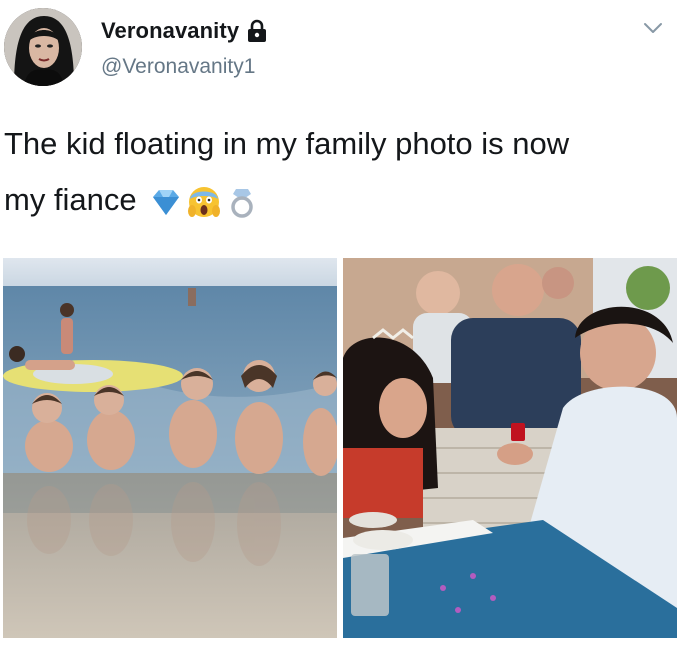 The height and width of the screenshot is (663, 678). I want to click on author-name-row: Veronavanity, so click(184, 31).